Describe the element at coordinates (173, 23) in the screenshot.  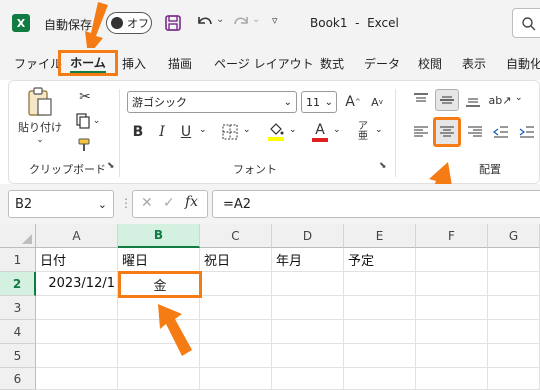
I see `save-icon` at that location.